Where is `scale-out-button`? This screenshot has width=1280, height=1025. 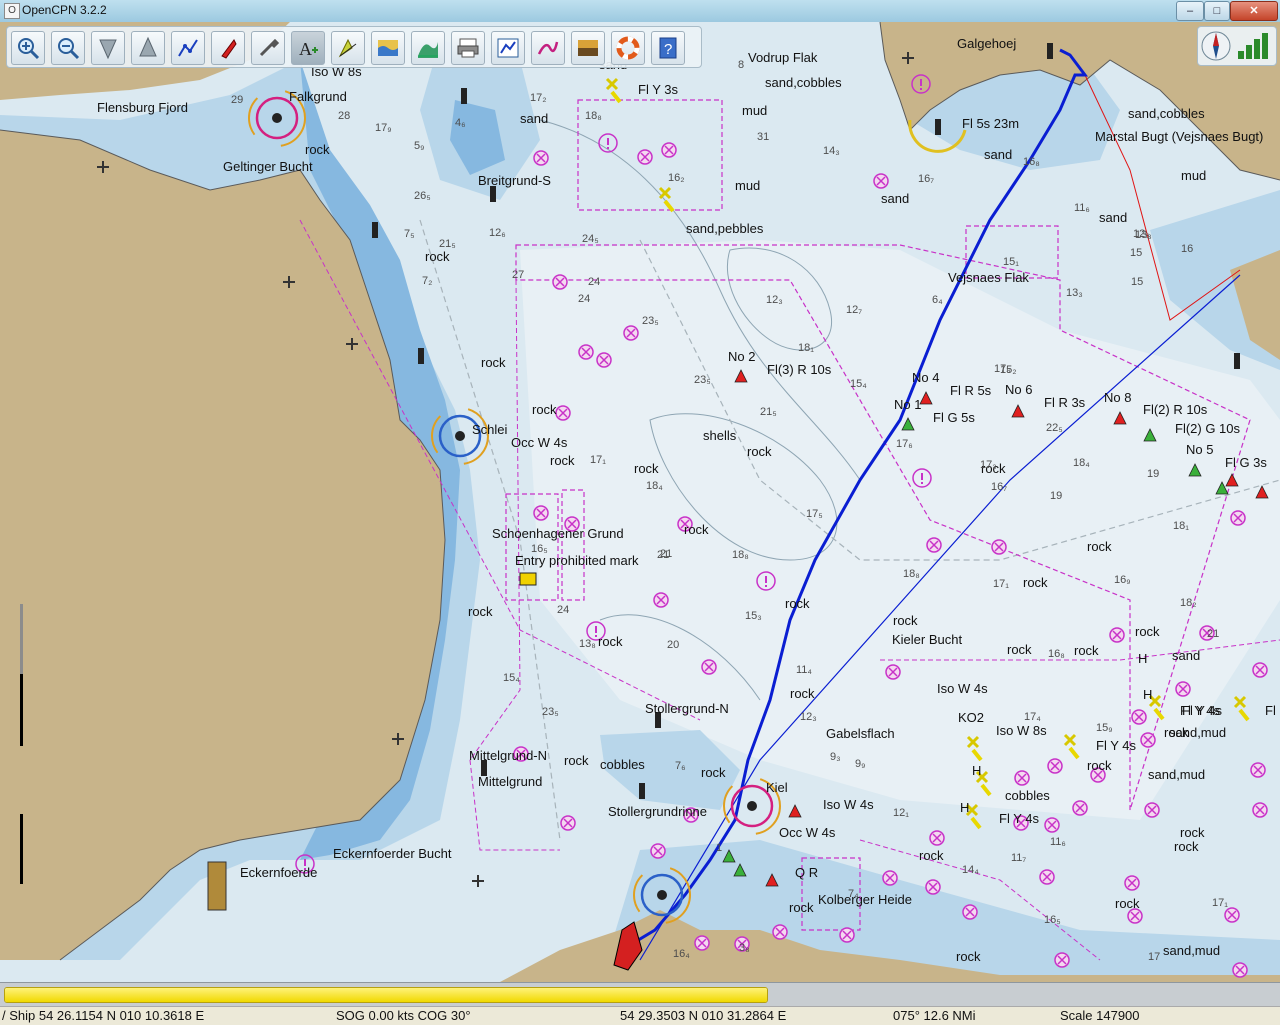
scale-out-button is located at coordinates (148, 48).